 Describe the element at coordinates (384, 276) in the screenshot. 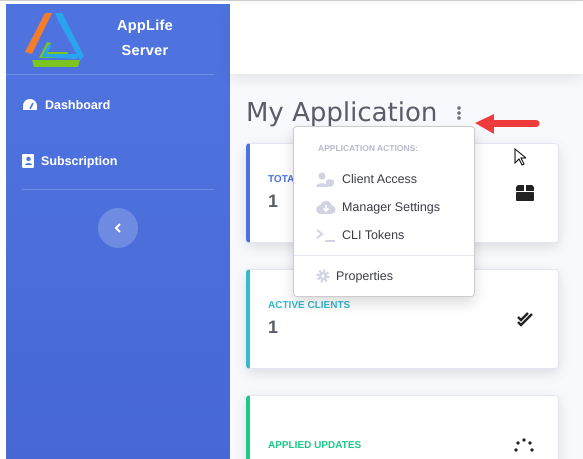

I see `menu-item: Properties` at that location.